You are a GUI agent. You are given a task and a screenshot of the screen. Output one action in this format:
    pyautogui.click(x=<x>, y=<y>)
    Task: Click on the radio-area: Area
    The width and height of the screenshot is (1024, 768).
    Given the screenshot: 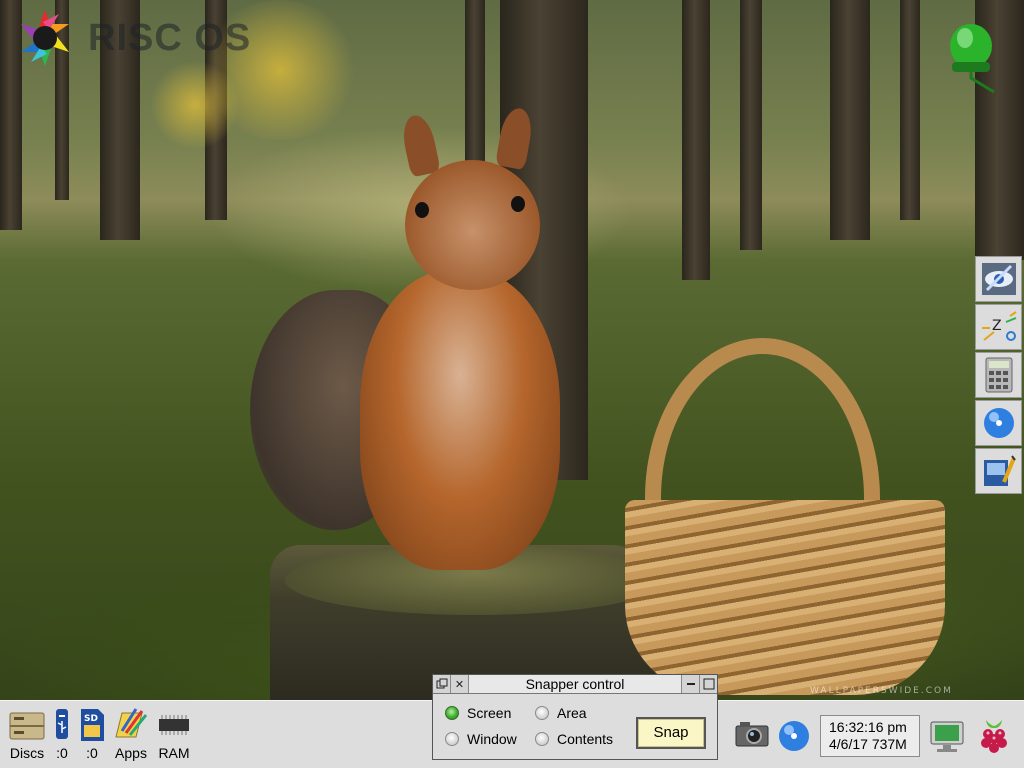 What is the action you would take?
    pyautogui.click(x=561, y=713)
    